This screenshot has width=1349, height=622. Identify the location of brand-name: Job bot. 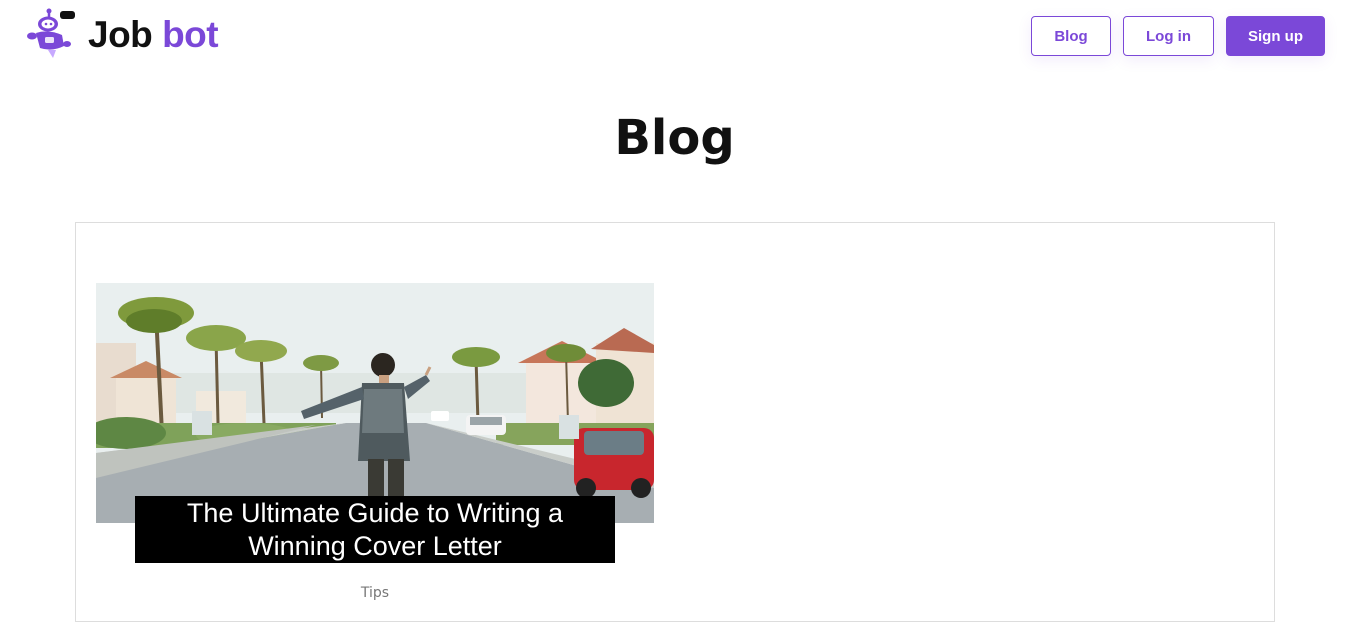
(153, 34).